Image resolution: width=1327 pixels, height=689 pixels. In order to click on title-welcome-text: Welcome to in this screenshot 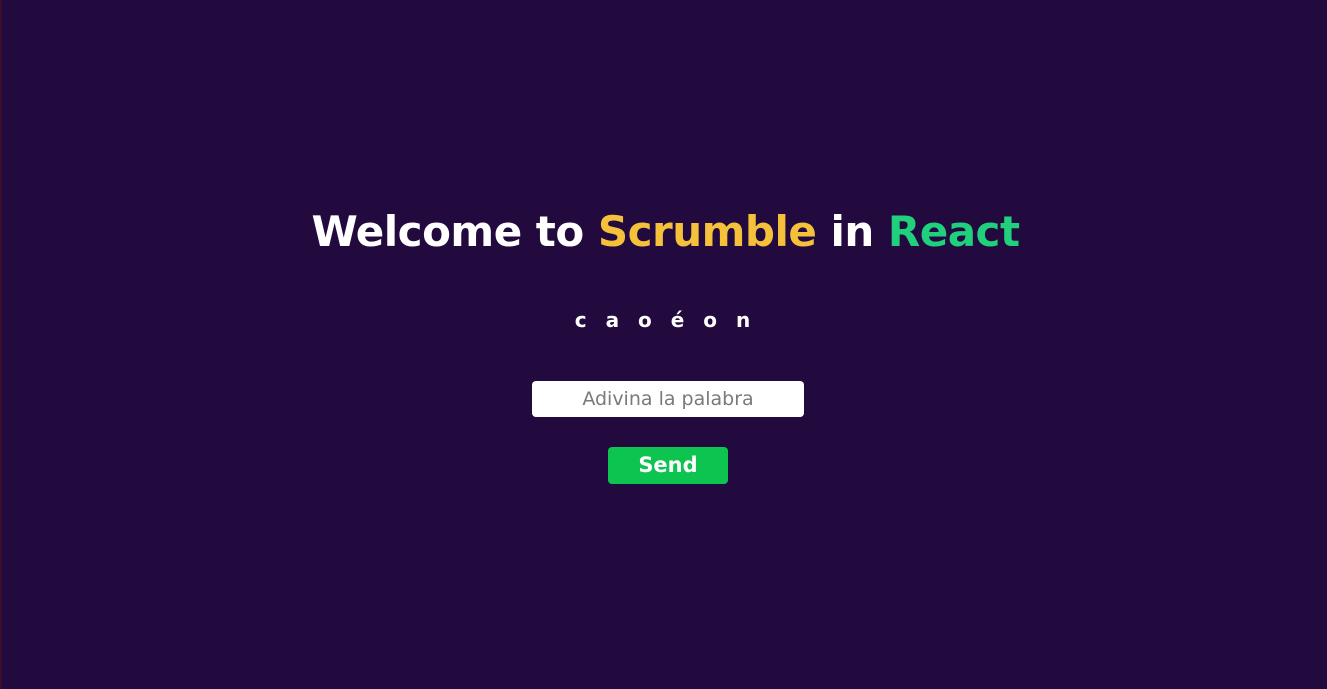, I will do `click(454, 231)`.